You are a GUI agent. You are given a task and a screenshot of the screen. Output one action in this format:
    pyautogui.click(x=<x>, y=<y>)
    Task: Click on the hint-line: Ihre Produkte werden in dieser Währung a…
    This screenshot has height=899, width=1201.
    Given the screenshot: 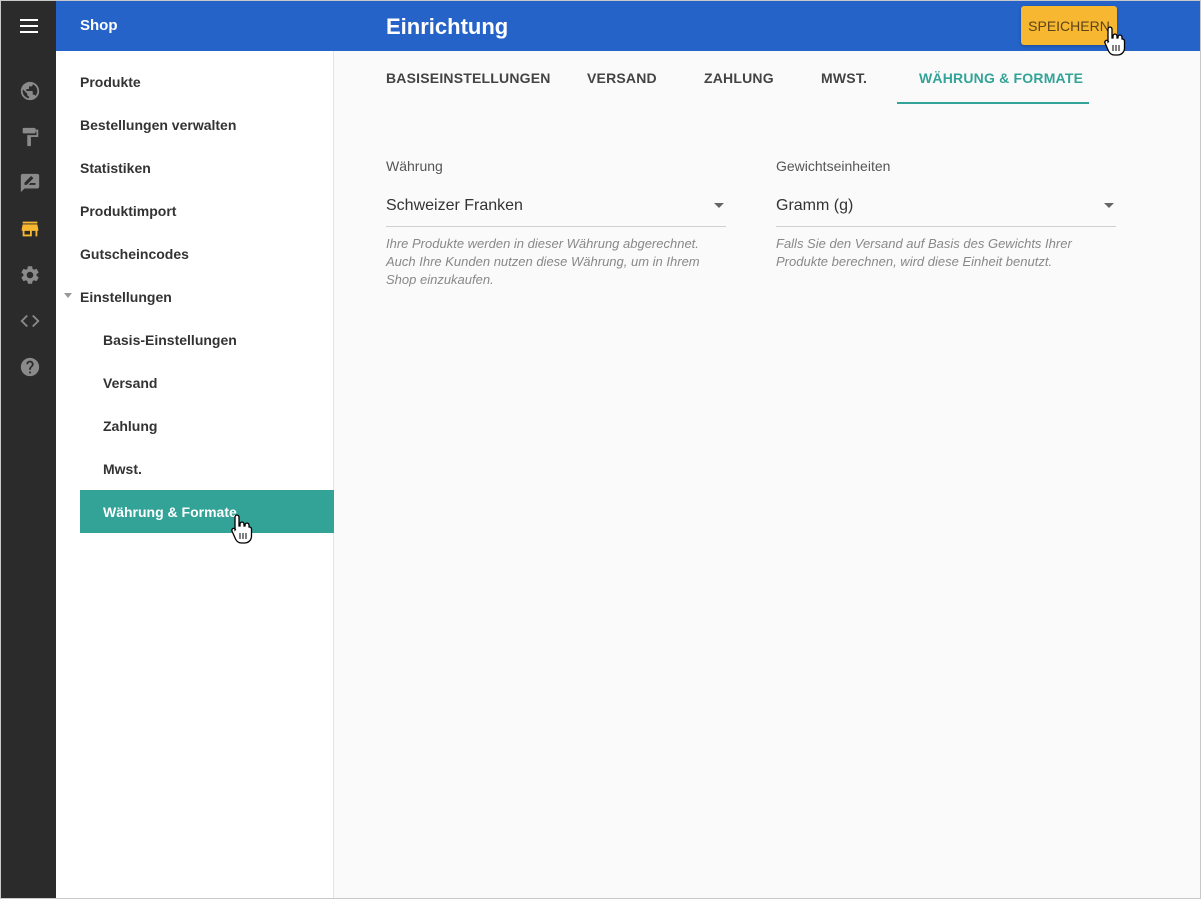 What is the action you would take?
    pyautogui.click(x=542, y=243)
    